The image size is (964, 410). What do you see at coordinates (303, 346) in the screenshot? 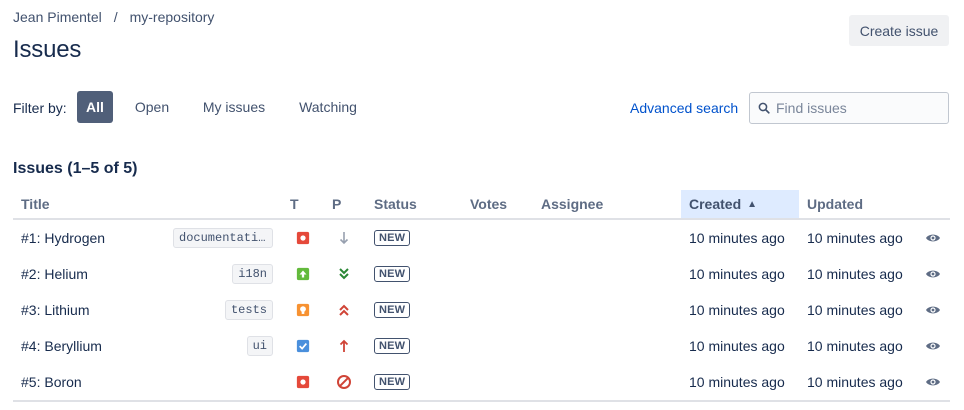
I see `task-icon` at bounding box center [303, 346].